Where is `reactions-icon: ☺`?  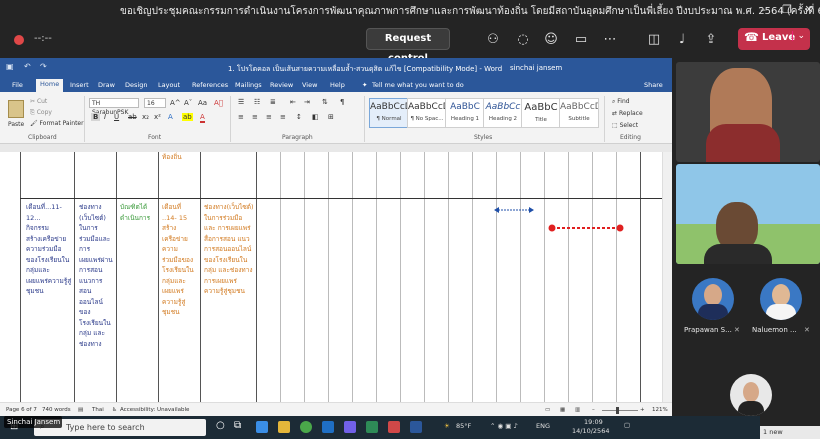 reactions-icon: ☺ is located at coordinates (551, 40).